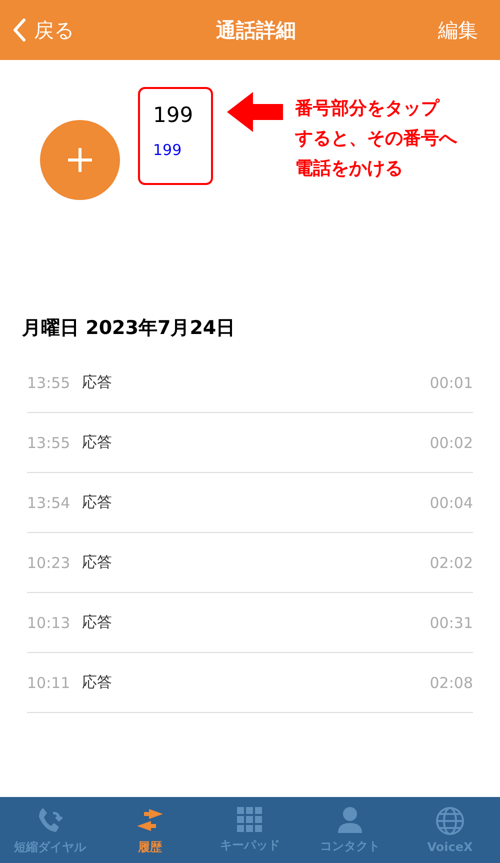  What do you see at coordinates (451, 443) in the screenshot?
I see `call-duration: 00:02` at bounding box center [451, 443].